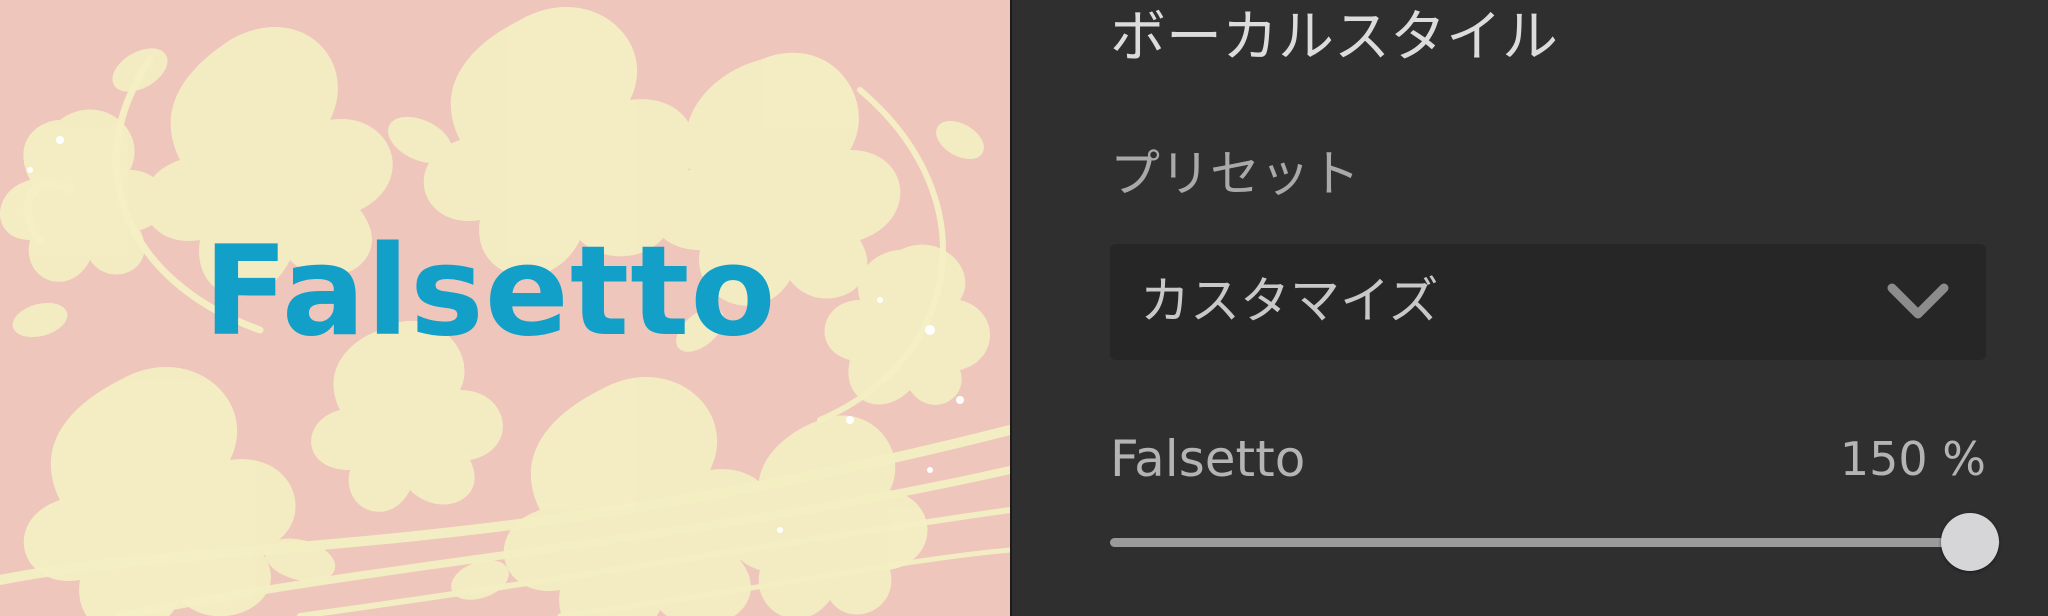 The width and height of the screenshot is (2048, 616). I want to click on preset-dropdown: カスタマイズ, so click(1548, 302).